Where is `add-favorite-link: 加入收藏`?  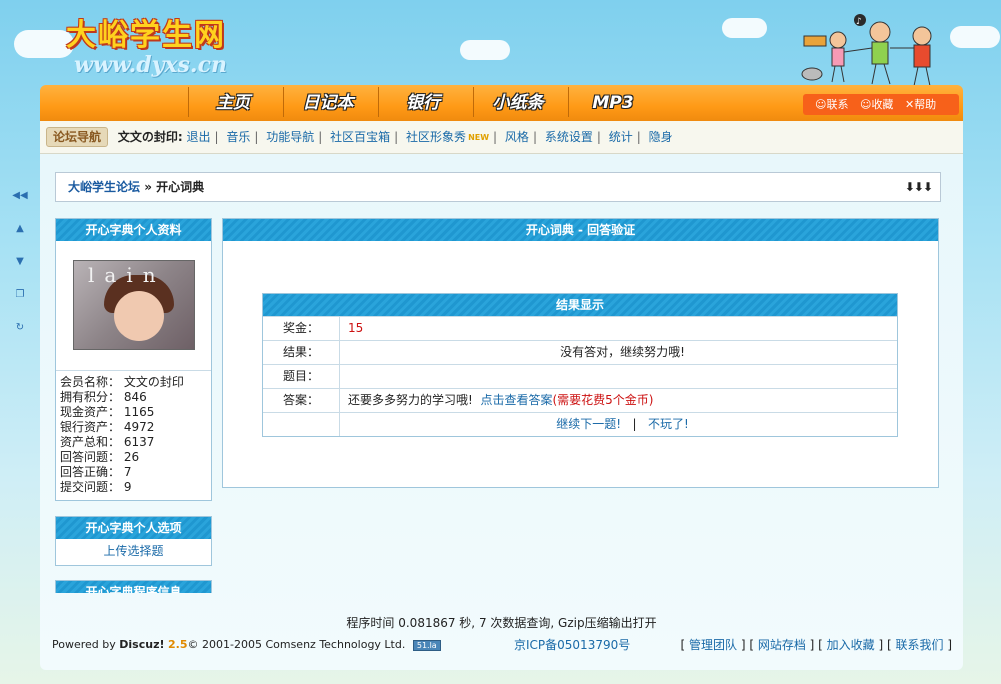
add-favorite-link: 加入收藏 is located at coordinates (851, 645).